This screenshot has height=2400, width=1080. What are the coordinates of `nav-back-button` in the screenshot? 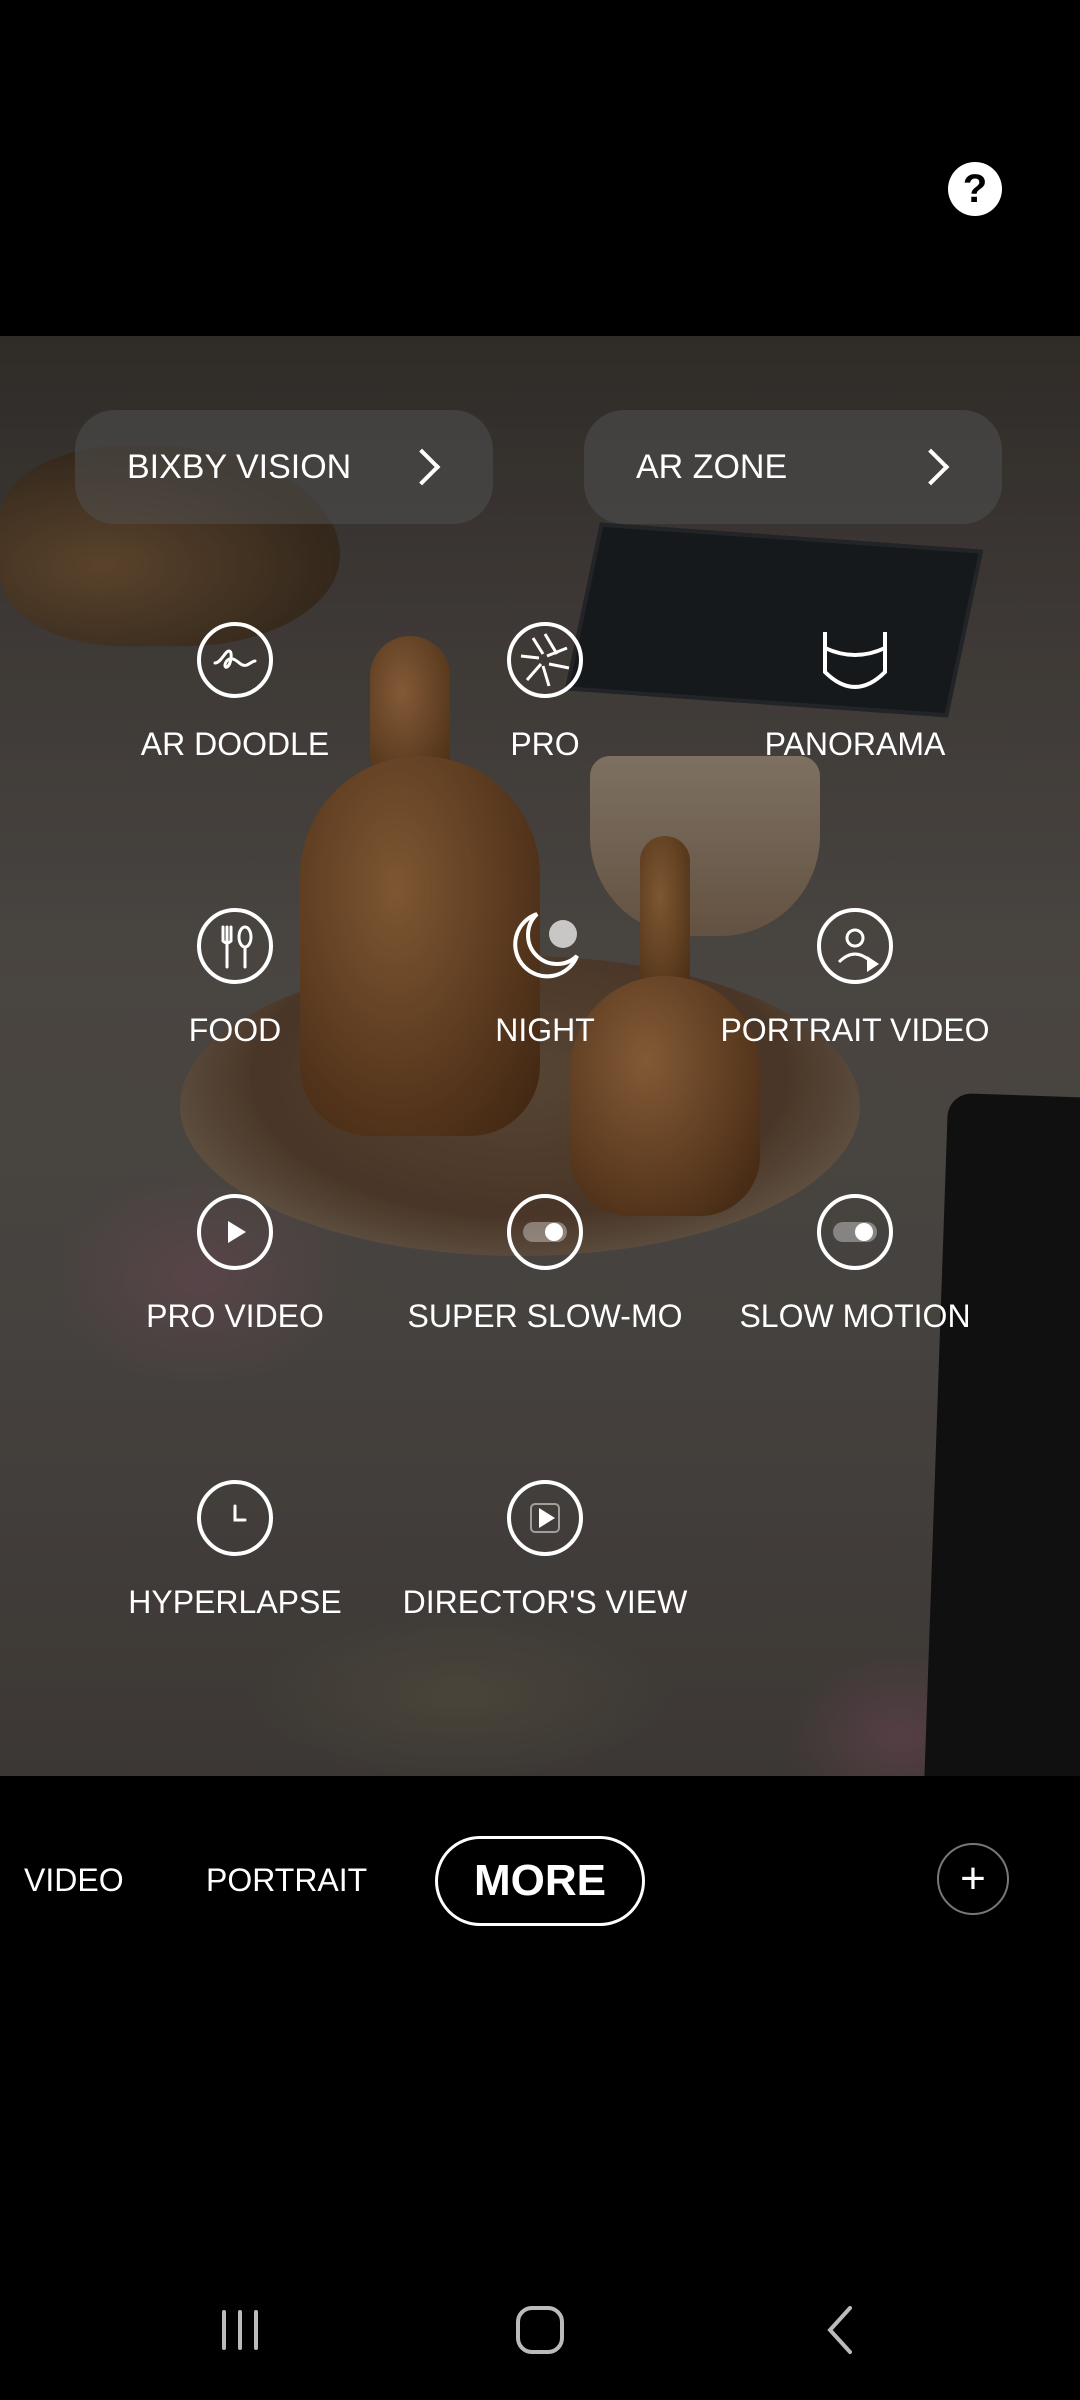 It's located at (840, 2330).